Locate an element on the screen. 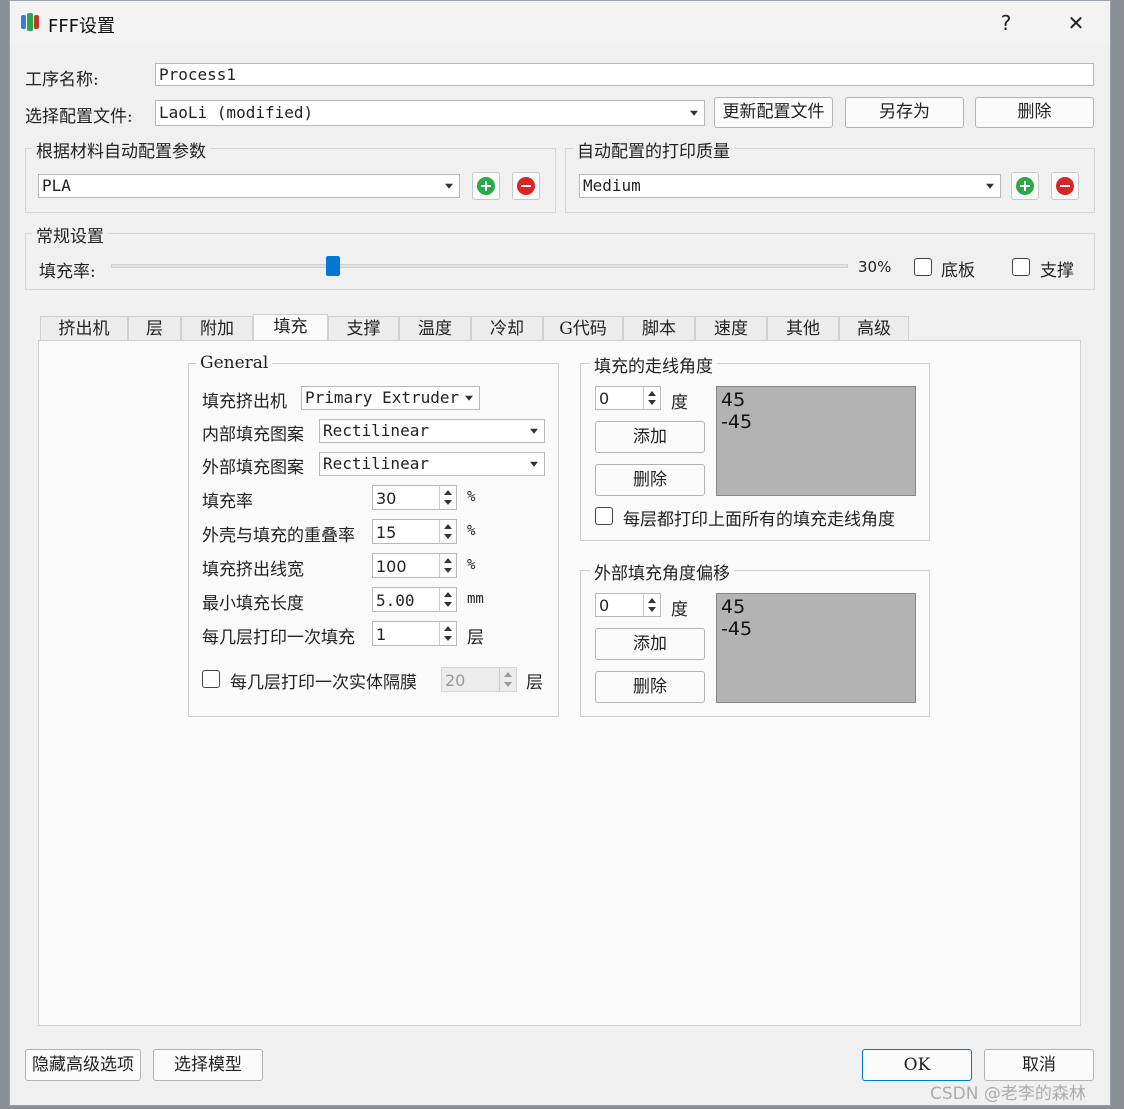 The height and width of the screenshot is (1109, 1124). fill-rate-label: 填充率 is located at coordinates (227, 502).